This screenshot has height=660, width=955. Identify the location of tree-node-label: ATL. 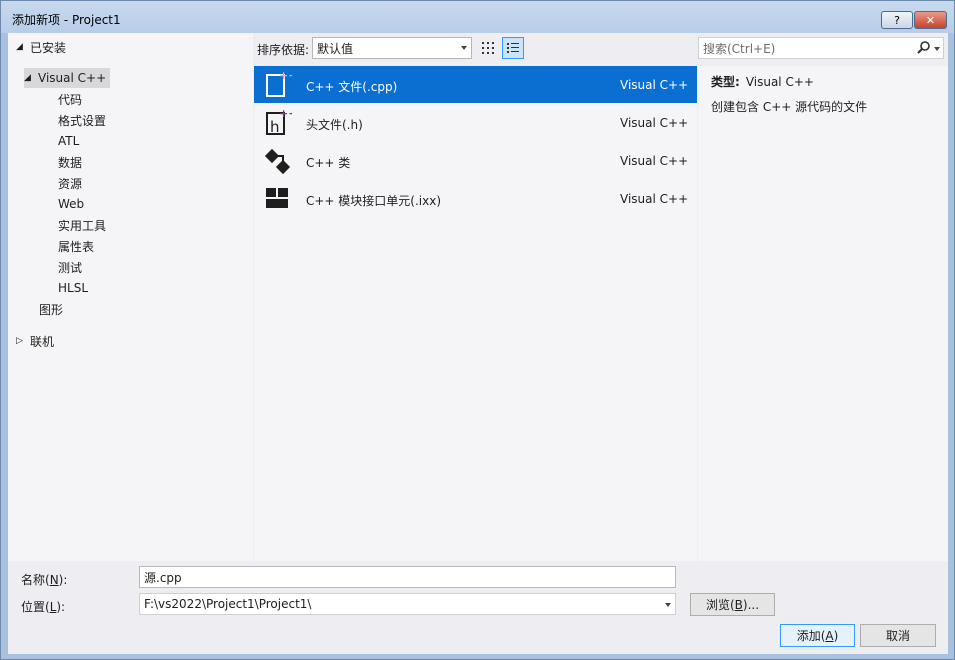
(69, 141).